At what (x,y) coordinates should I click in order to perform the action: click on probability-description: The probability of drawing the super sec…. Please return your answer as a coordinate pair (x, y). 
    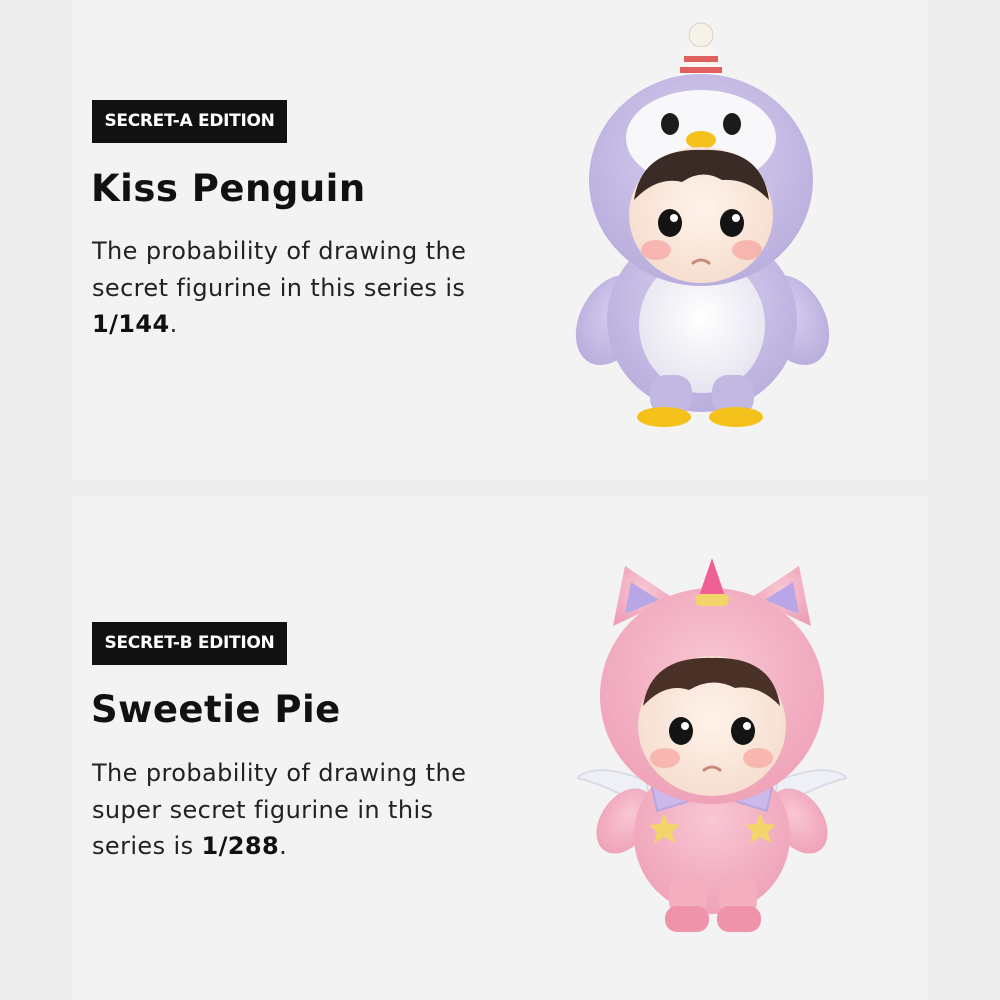
    Looking at the image, I should click on (297, 810).